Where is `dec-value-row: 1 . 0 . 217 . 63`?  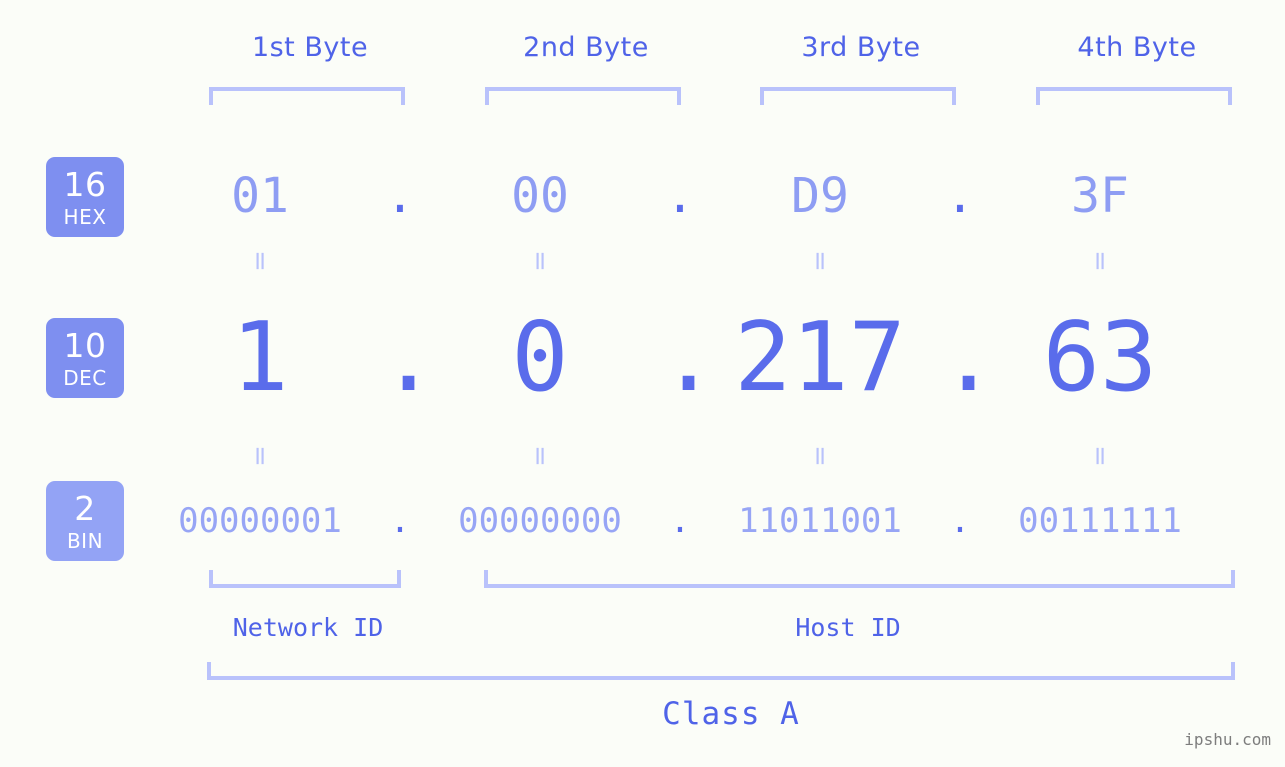 dec-value-row: 1 . 0 . 217 . 63 is located at coordinates (700, 357).